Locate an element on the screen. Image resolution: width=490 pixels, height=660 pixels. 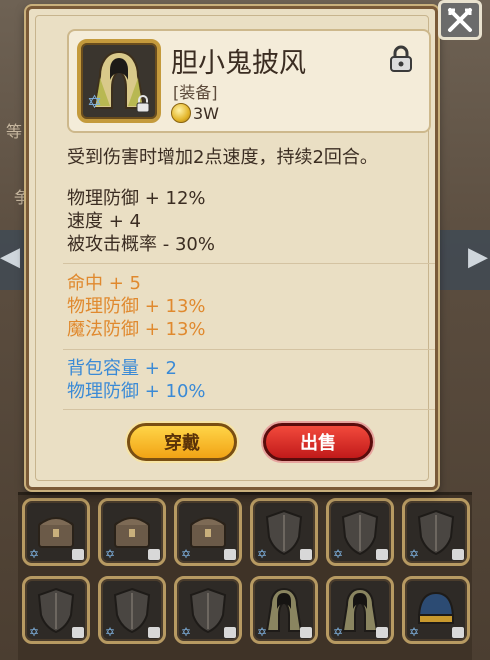
stat-line: 速度 + 4 is located at coordinates (104, 221).